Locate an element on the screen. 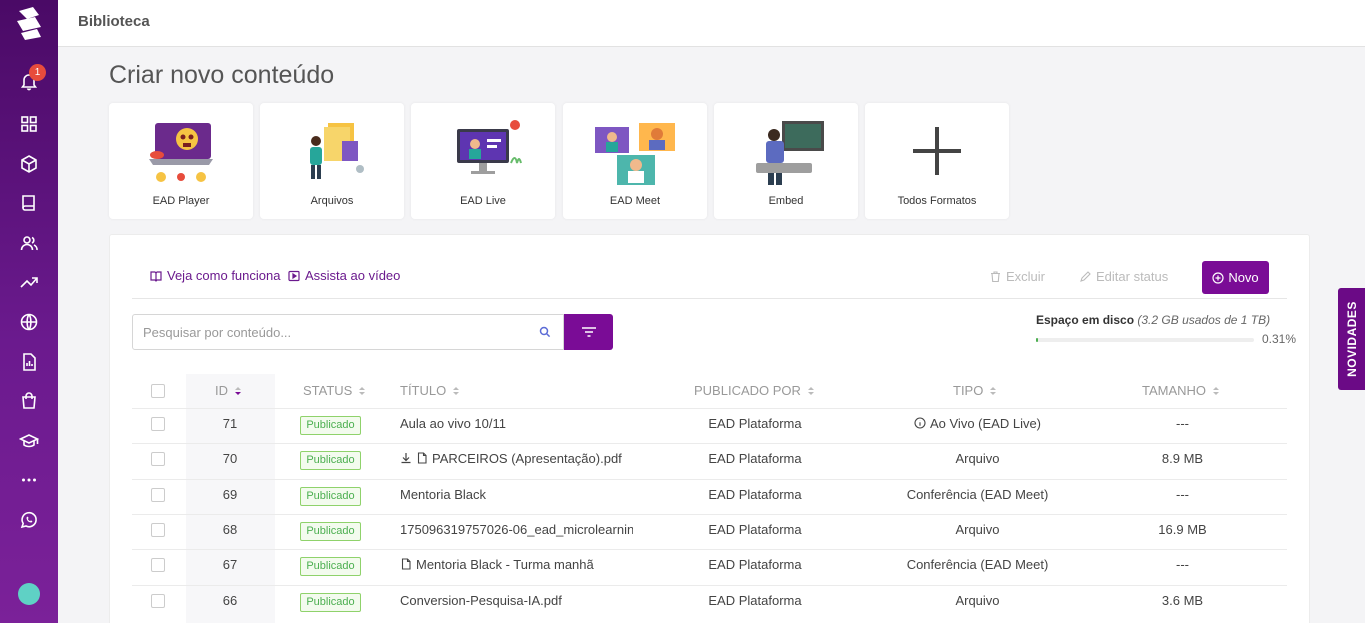  pencil-icon is located at coordinates (1085, 276).